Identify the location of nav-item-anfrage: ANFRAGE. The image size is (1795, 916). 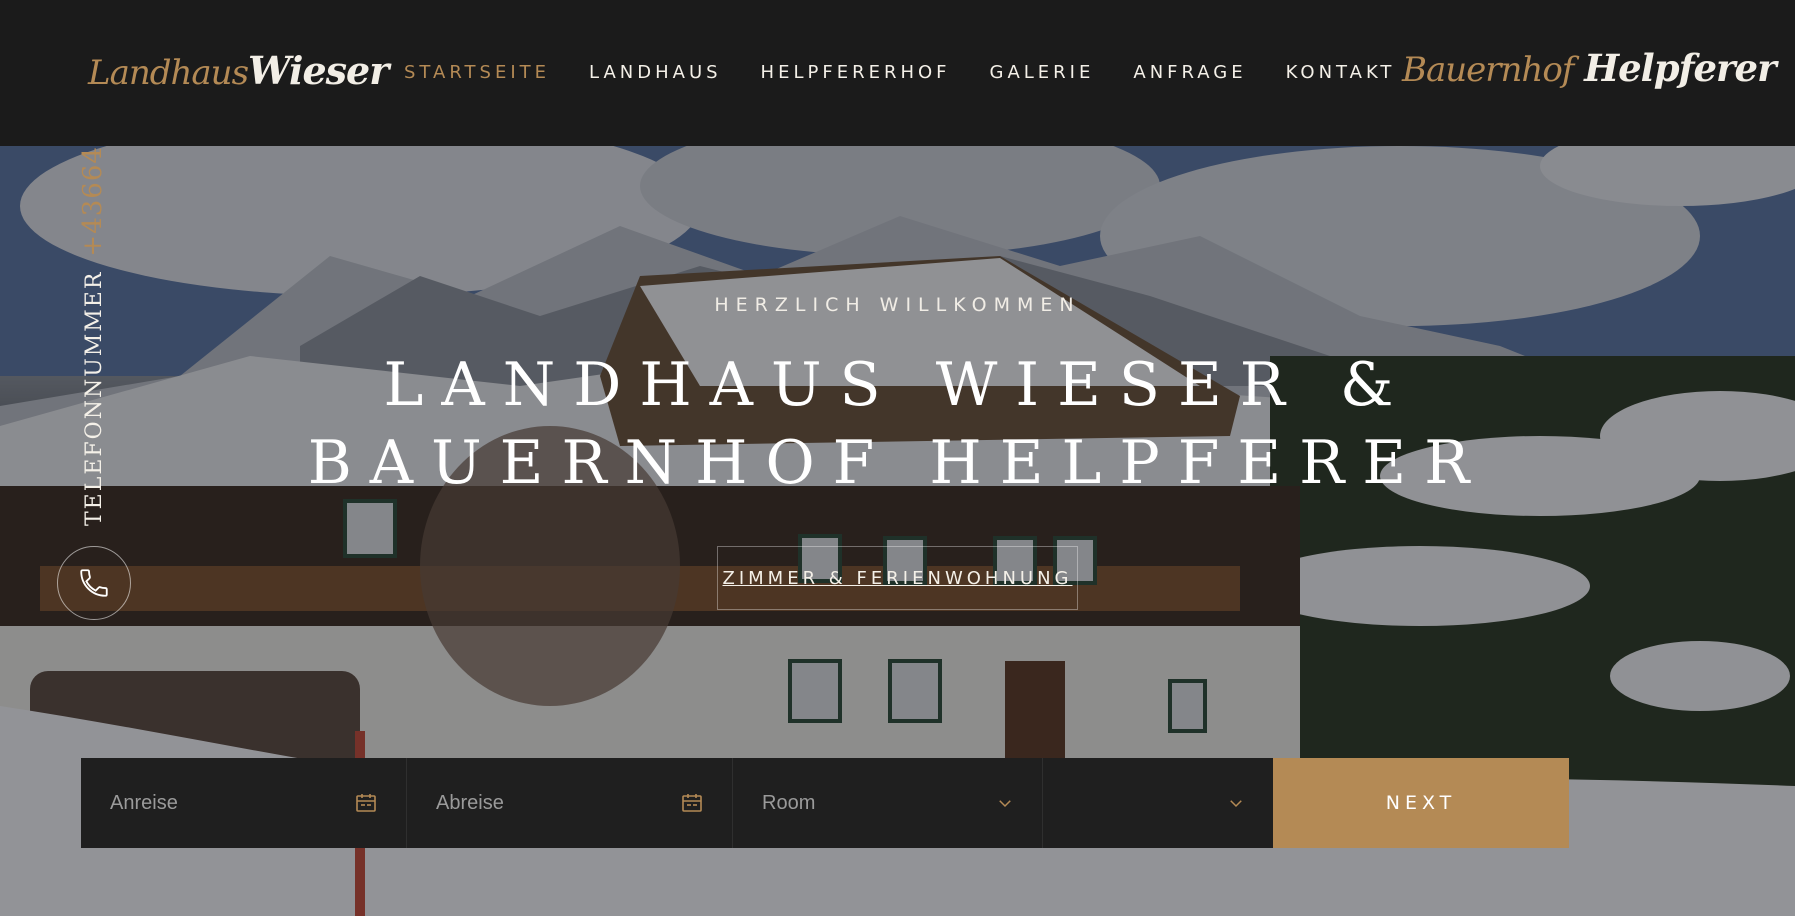
(1189, 72).